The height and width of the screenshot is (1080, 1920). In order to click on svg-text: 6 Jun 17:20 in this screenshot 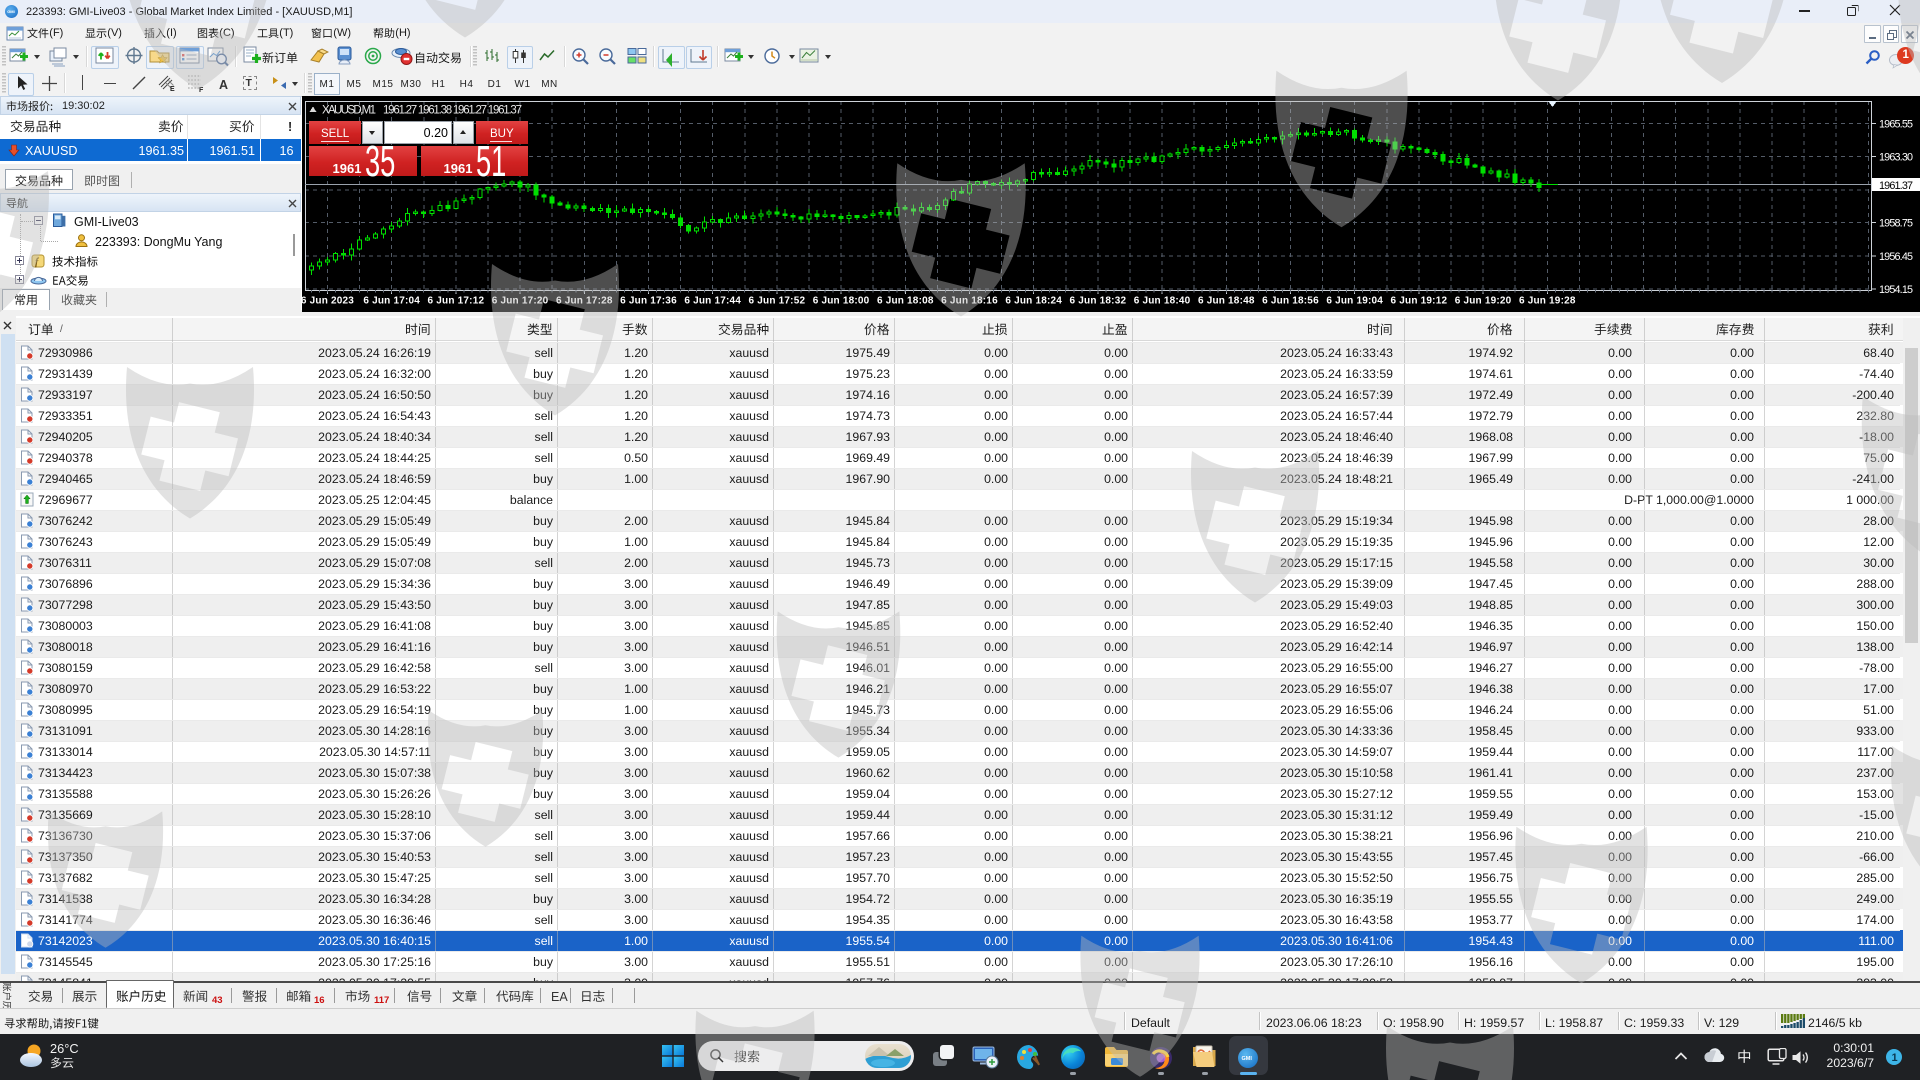, I will do `click(520, 301)`.